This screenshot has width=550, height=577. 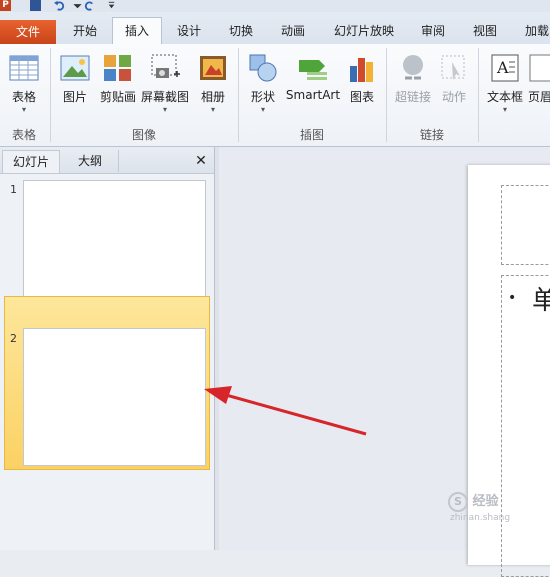 What do you see at coordinates (458, 501) in the screenshot?
I see `watermark-logo-icon: S` at bounding box center [458, 501].